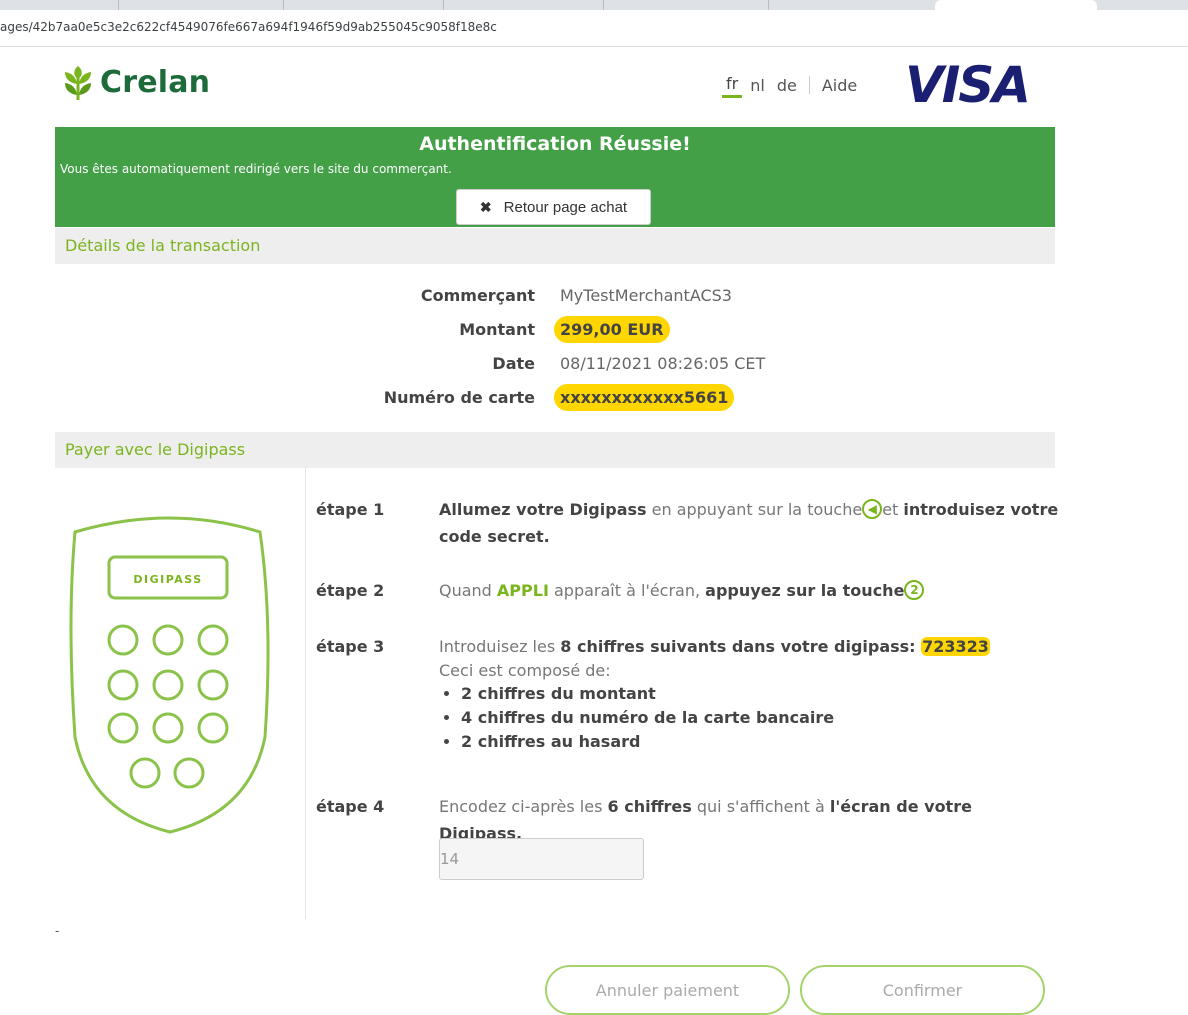  I want to click on step-4-label: étape 4, so click(350, 806).